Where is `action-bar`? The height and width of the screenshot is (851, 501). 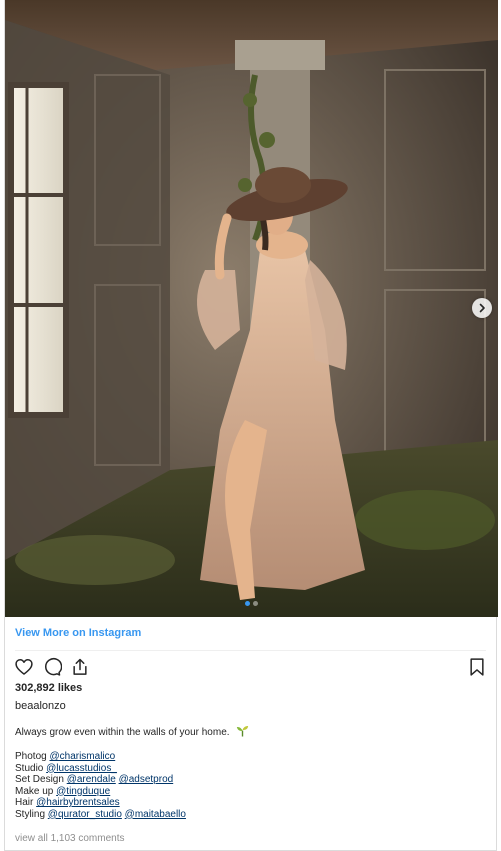
action-bar is located at coordinates (52, 667).